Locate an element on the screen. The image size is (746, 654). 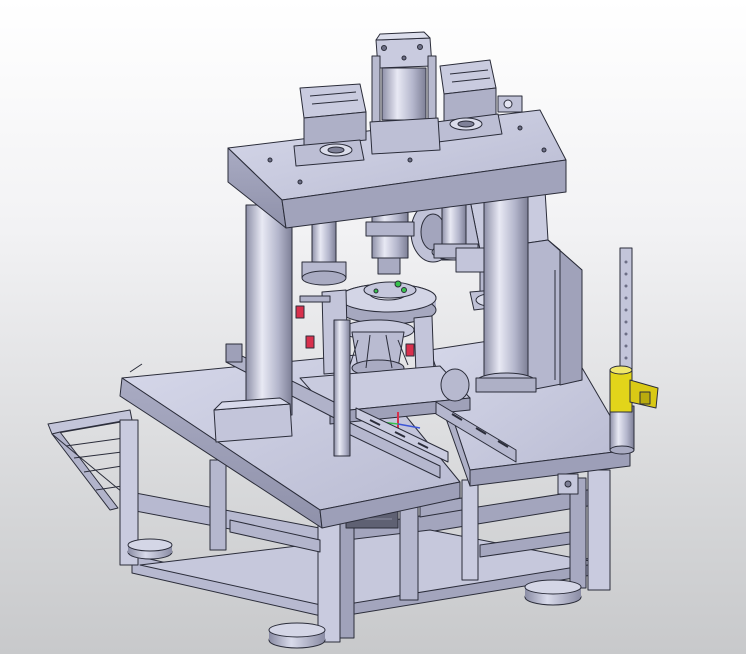
left-column is located at coordinates (253, 323).